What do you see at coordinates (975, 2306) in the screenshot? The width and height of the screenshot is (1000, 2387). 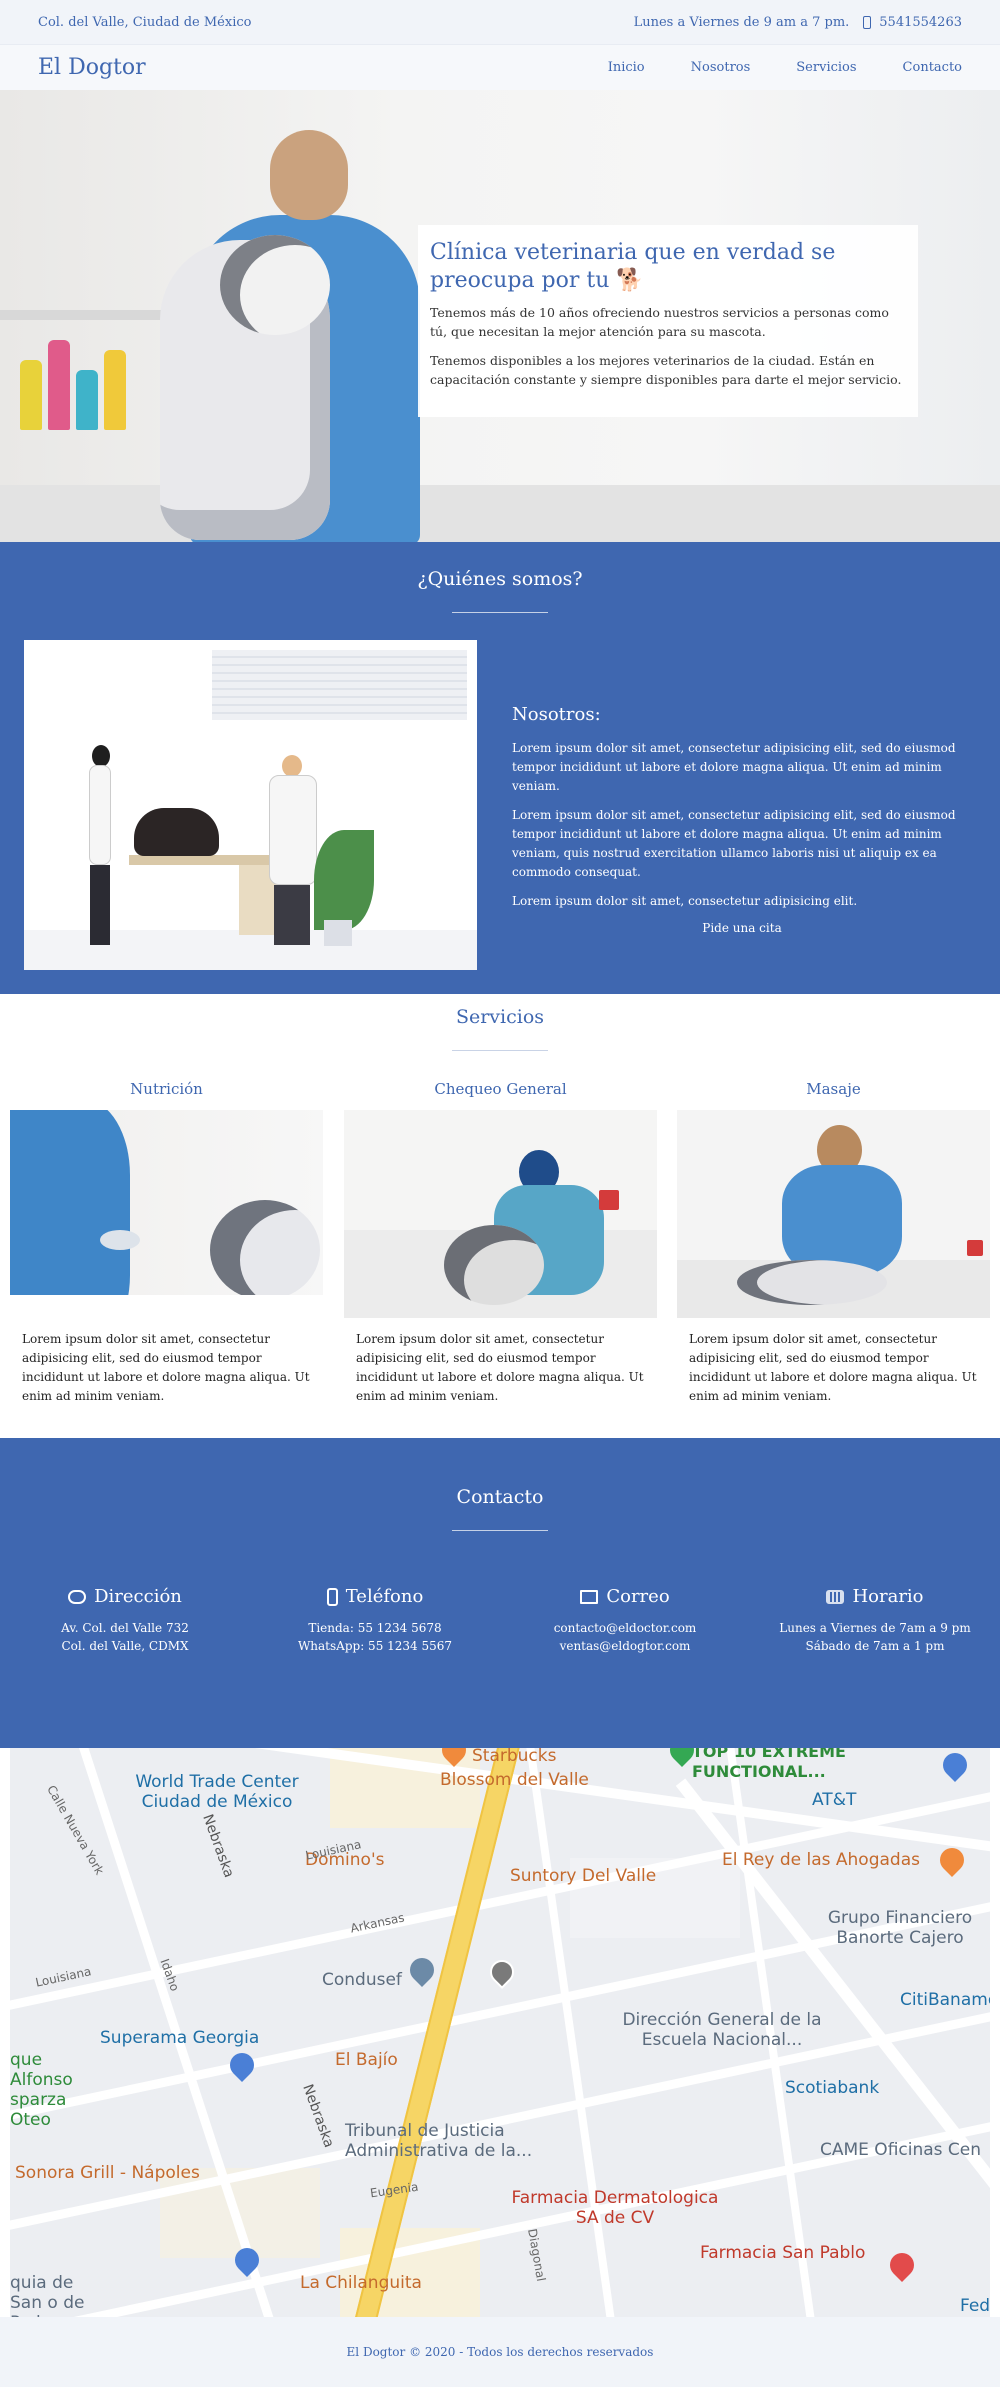 I see `map-label-fedex: FedE` at bounding box center [975, 2306].